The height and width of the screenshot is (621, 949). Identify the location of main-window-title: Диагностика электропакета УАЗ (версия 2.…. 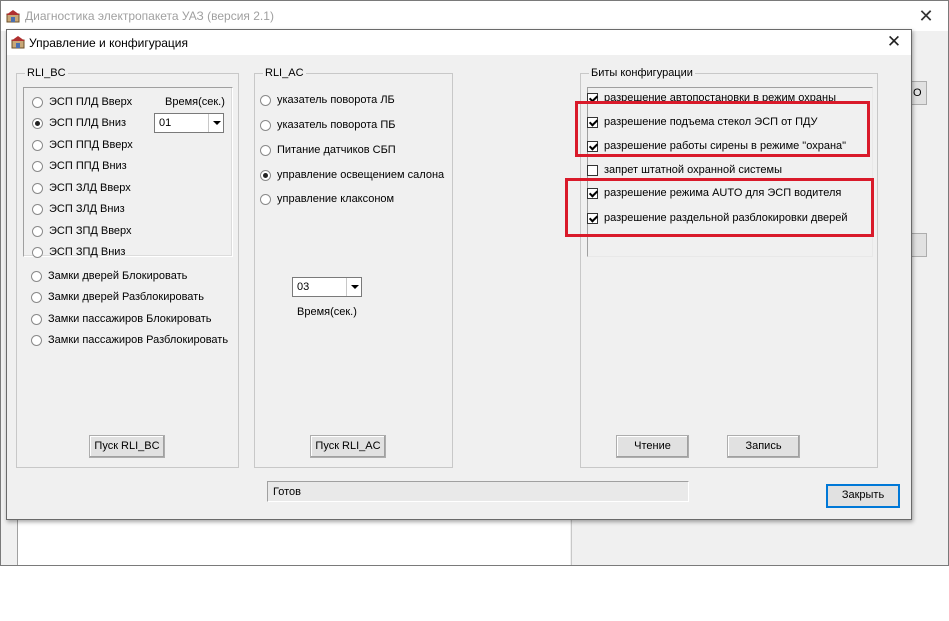
(149, 16).